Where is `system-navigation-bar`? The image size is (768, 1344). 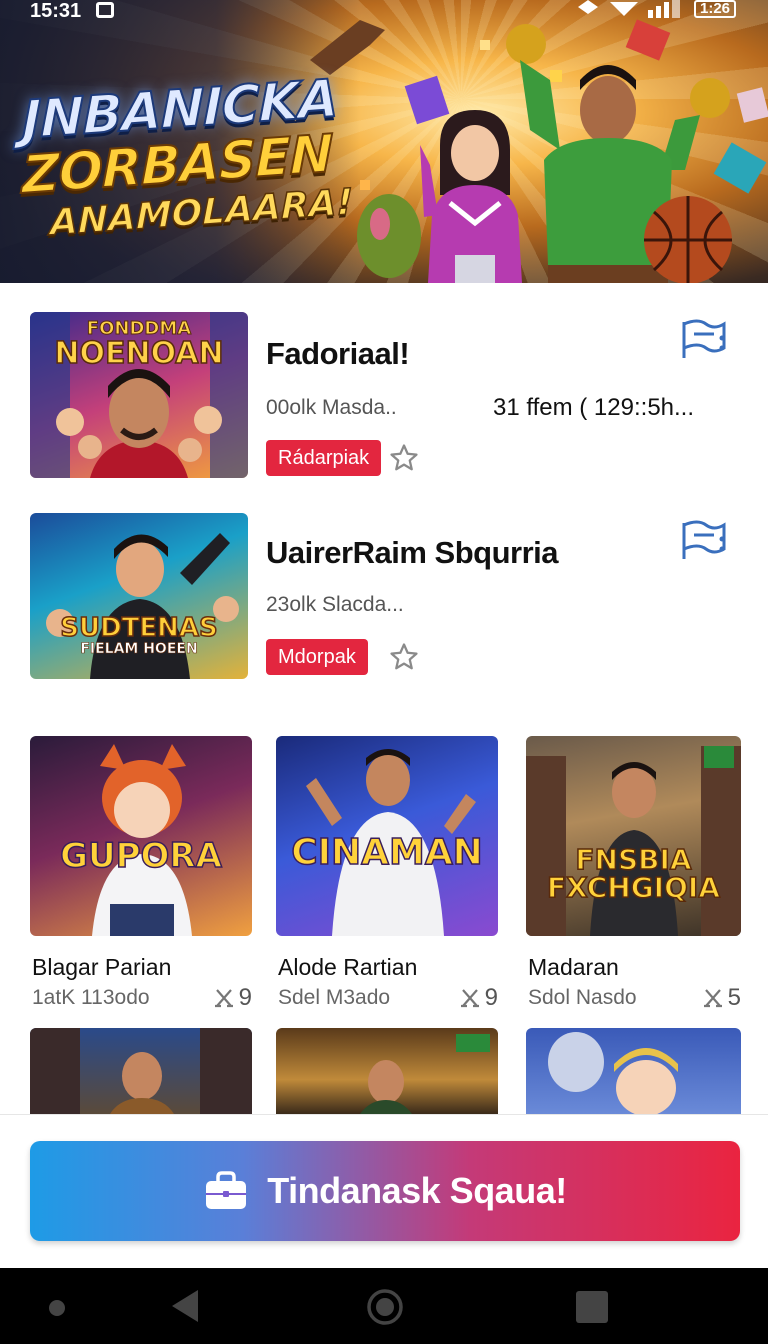 system-navigation-bar is located at coordinates (384, 1306).